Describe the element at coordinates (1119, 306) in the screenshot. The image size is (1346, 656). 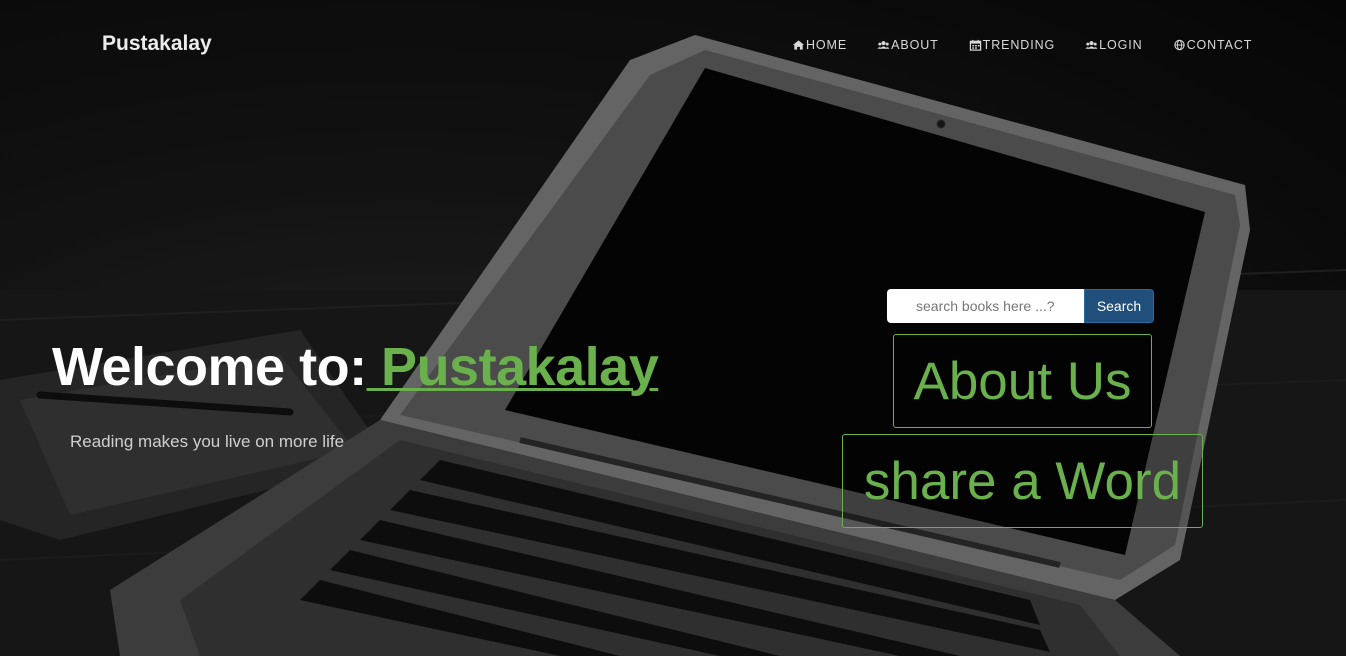
I see `search-button: Search` at that location.